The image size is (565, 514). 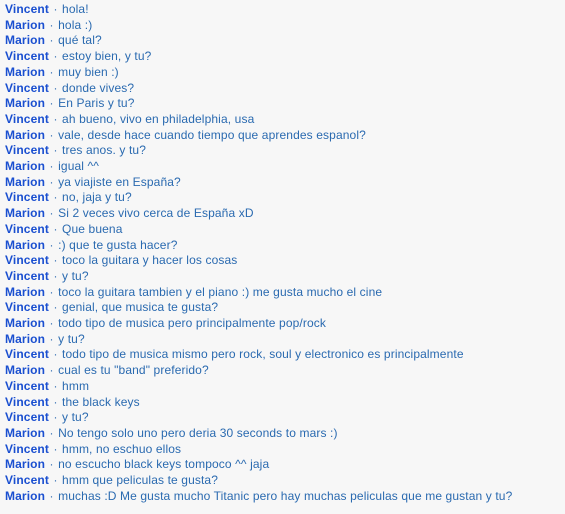 I want to click on chat-message: Vincent · hmm que peliculas te gusta?, so click(x=285, y=481).